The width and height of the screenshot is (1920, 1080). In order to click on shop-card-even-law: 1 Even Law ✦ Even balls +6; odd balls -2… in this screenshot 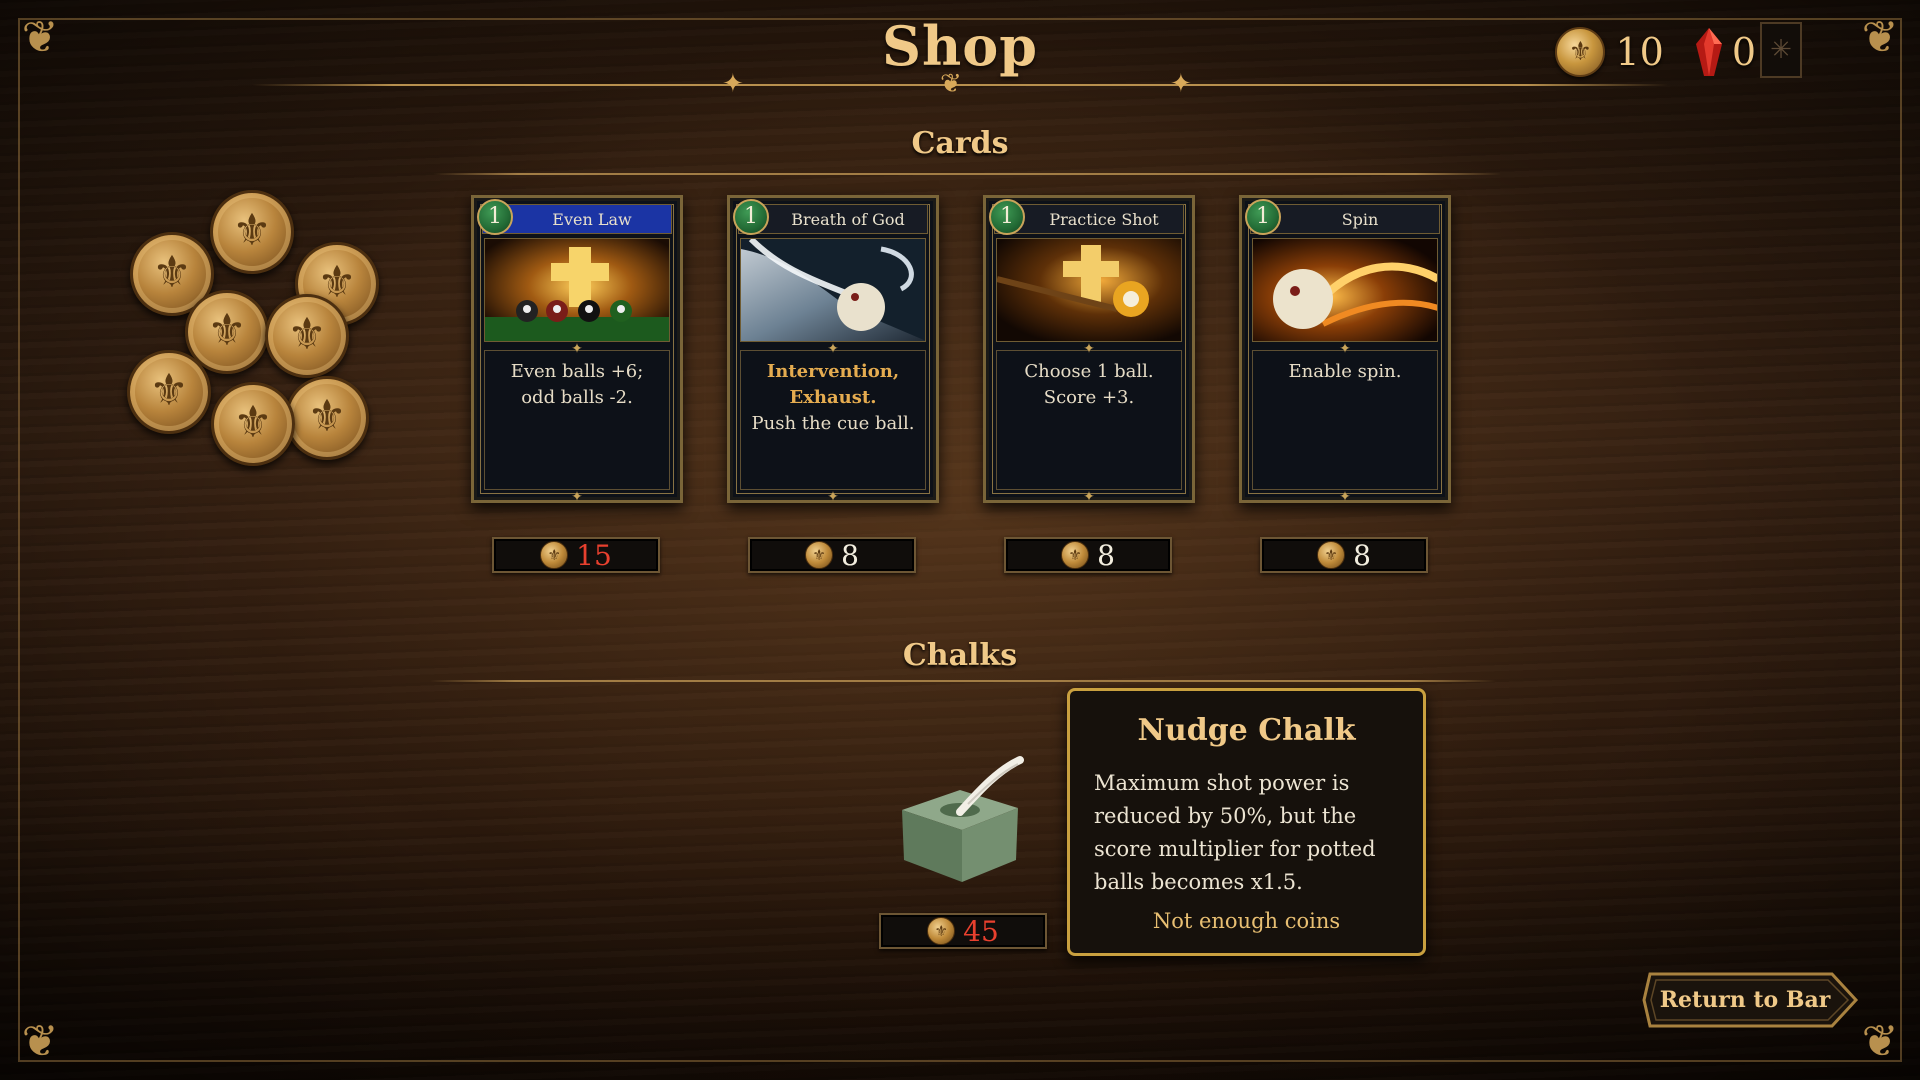, I will do `click(577, 350)`.